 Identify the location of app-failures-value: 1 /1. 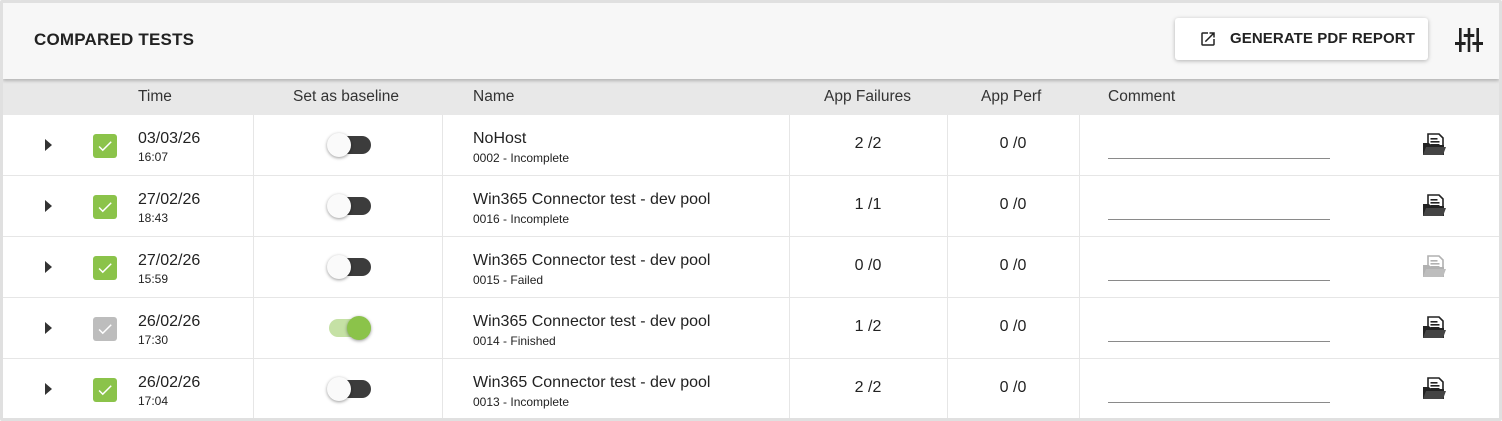
(868, 204).